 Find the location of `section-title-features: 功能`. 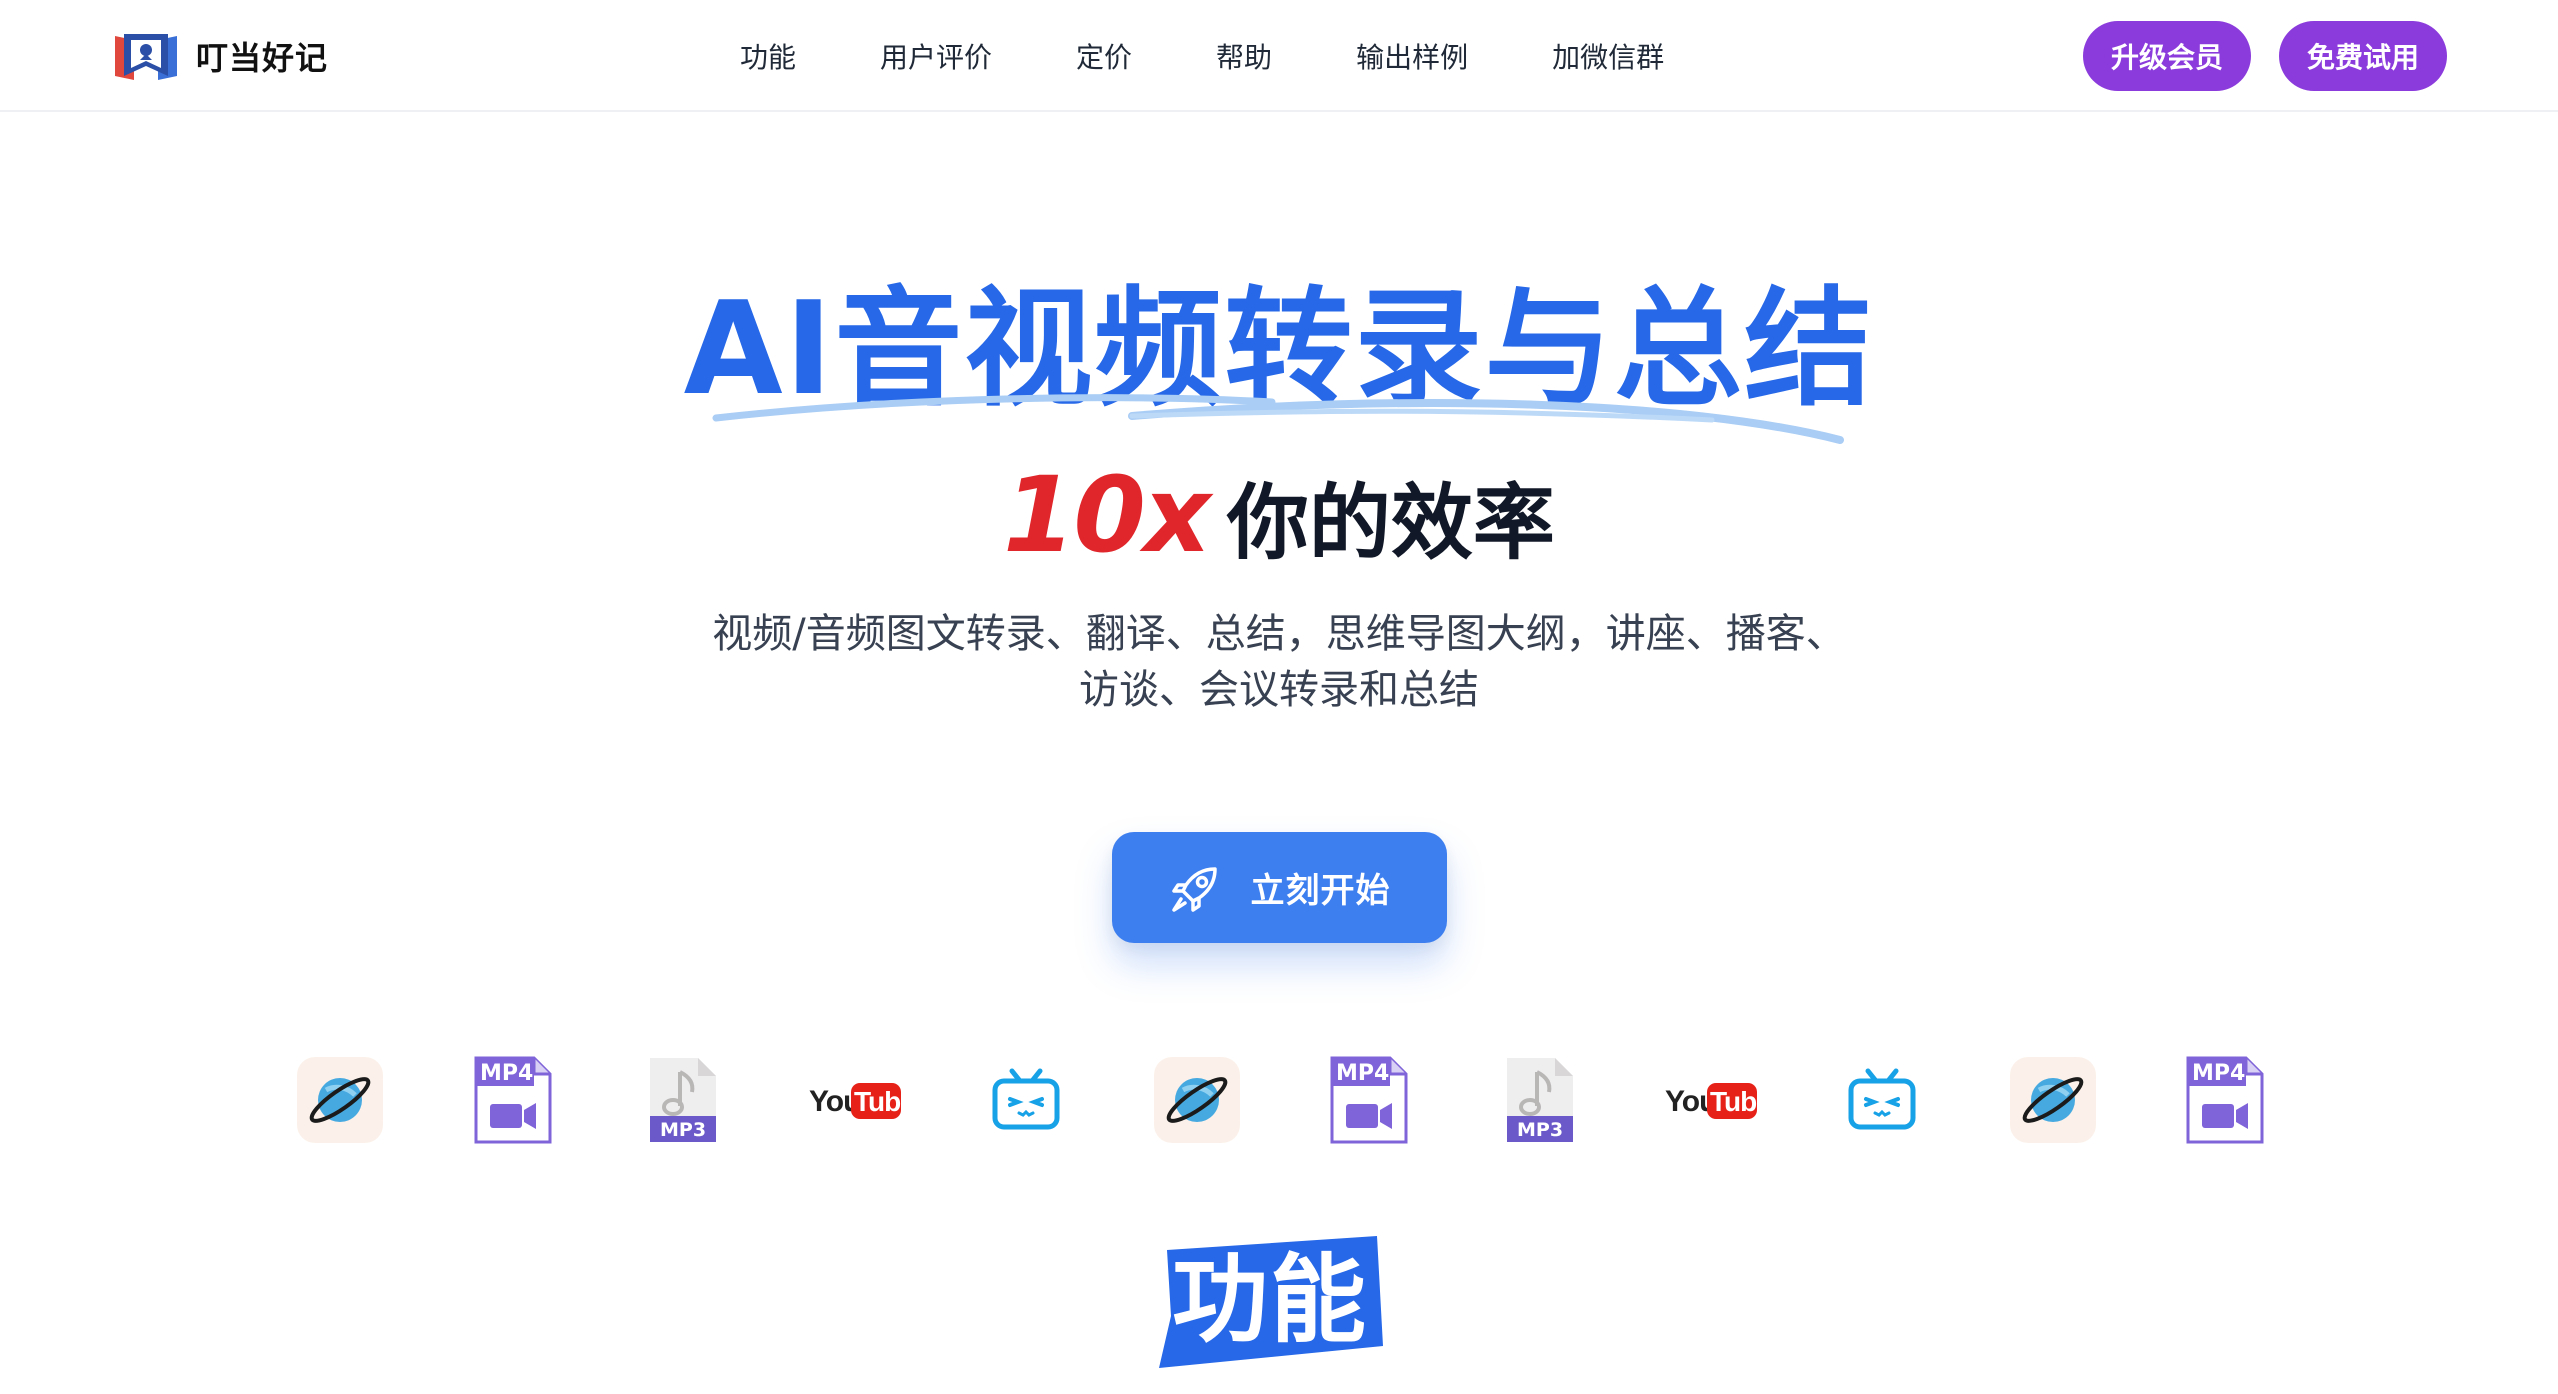

section-title-features: 功能 is located at coordinates (1270, 1300).